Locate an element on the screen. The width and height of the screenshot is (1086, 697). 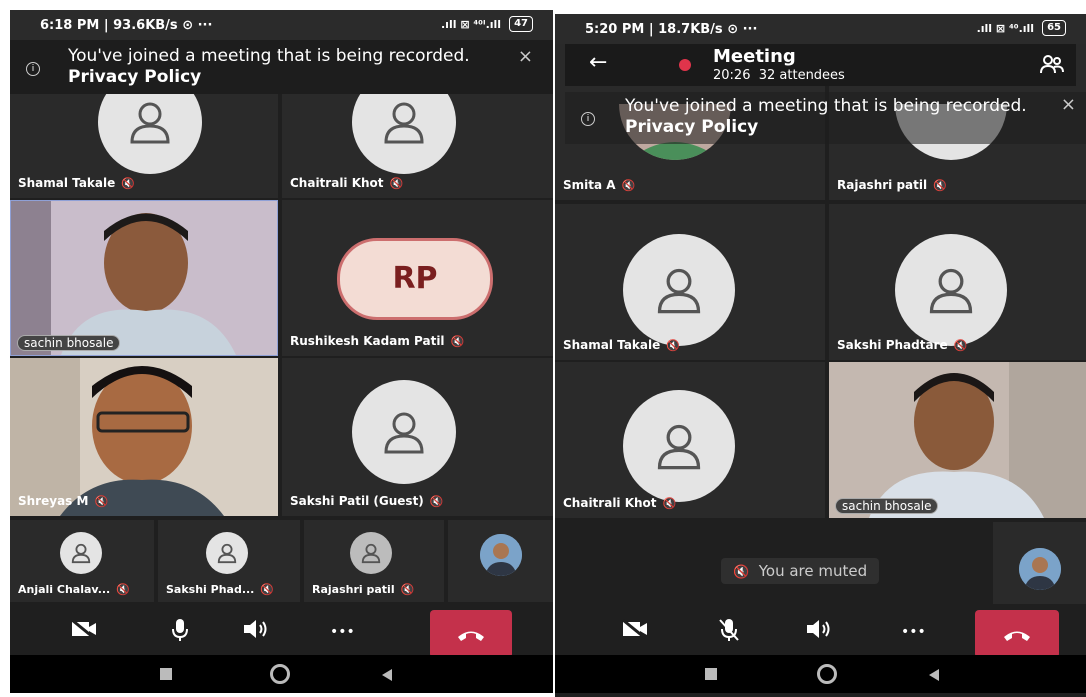
microphone-off-icon is located at coordinates (729, 632).